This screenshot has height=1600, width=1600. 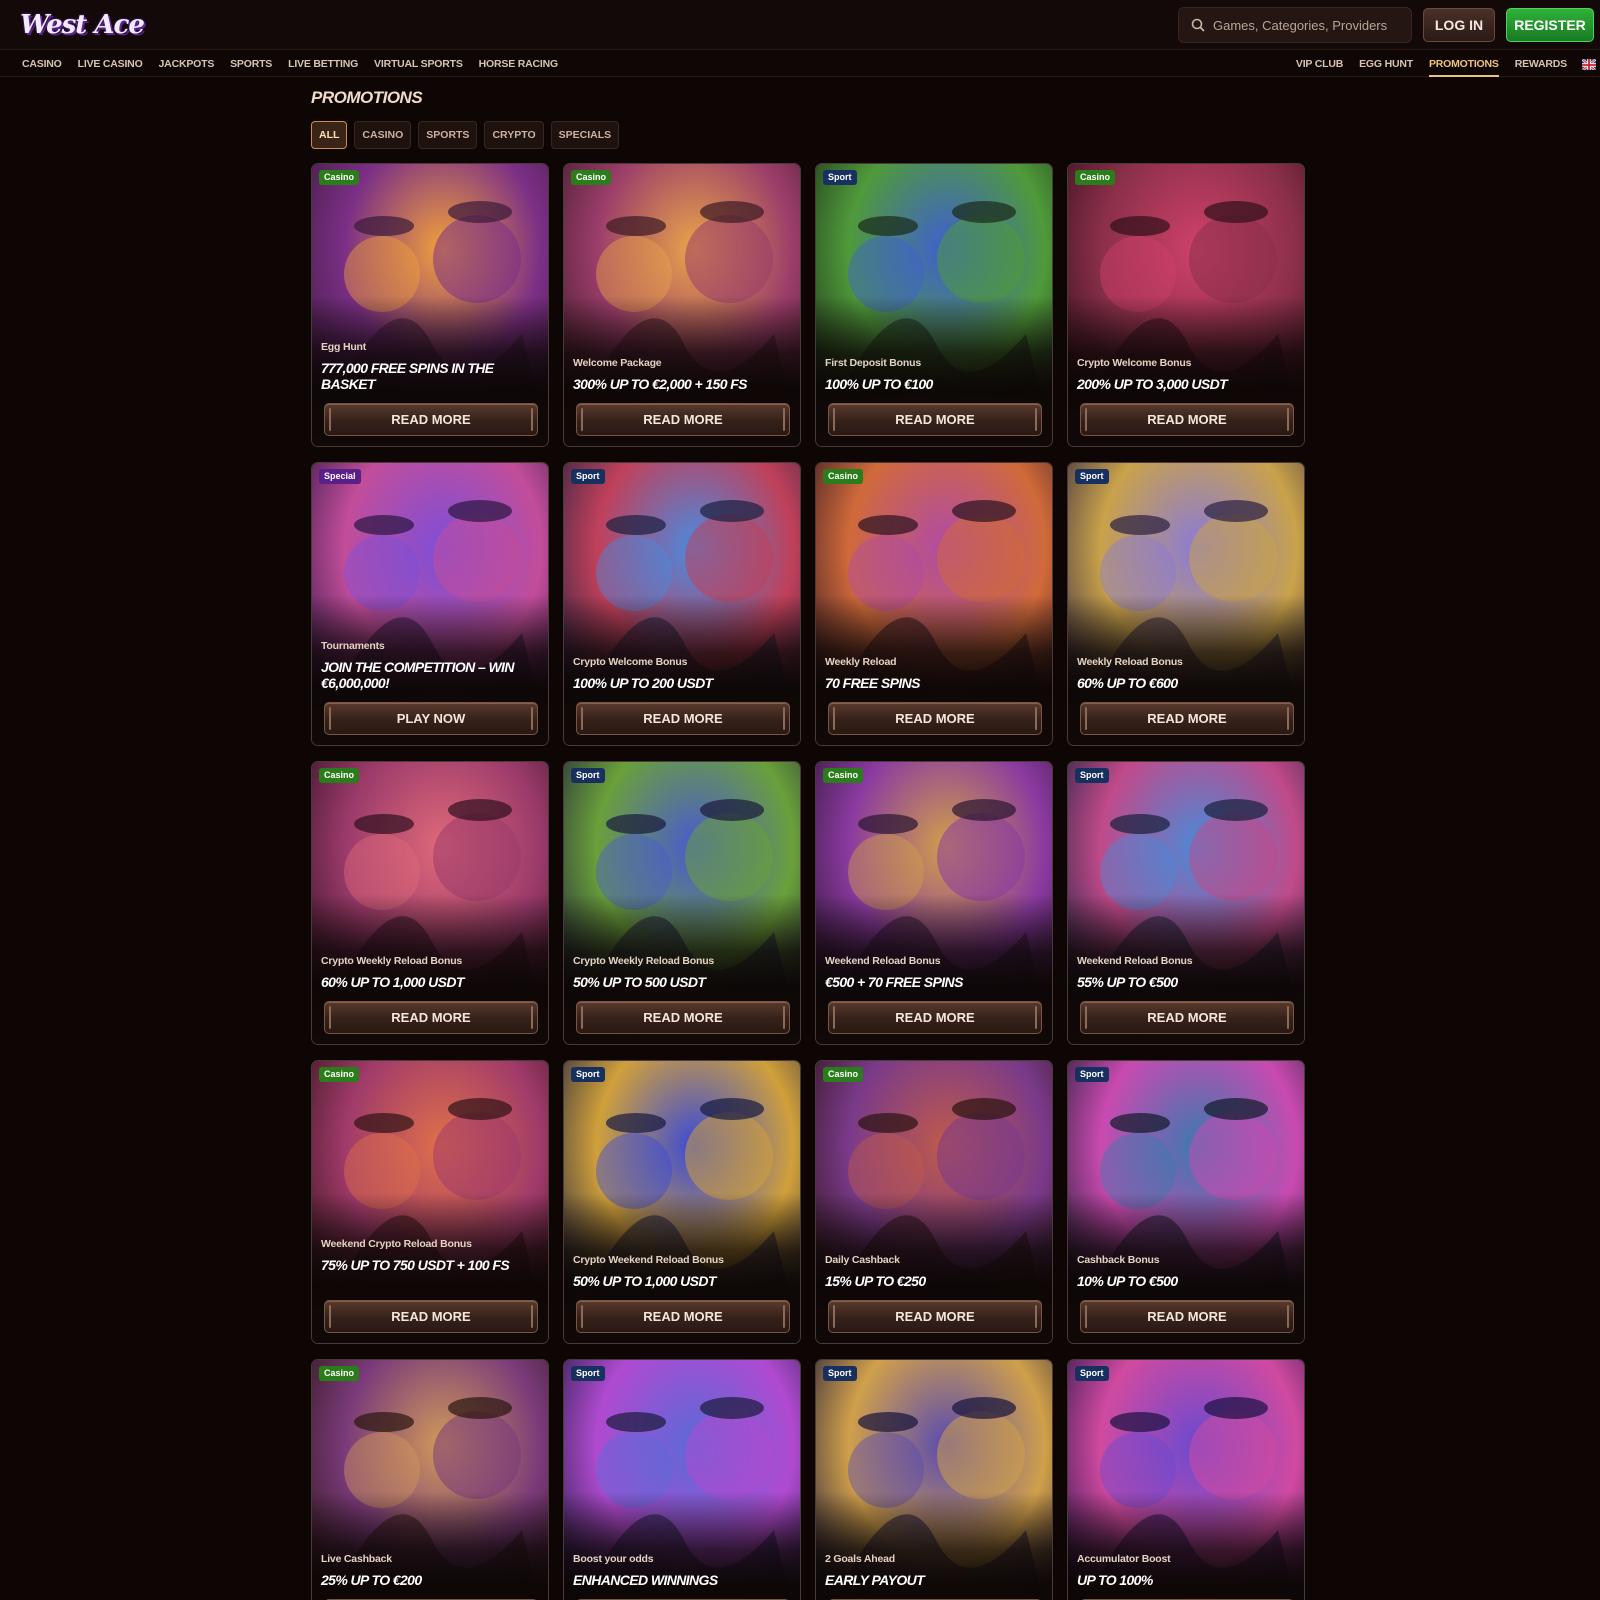 What do you see at coordinates (1308, 25) in the screenshot?
I see `search-input` at bounding box center [1308, 25].